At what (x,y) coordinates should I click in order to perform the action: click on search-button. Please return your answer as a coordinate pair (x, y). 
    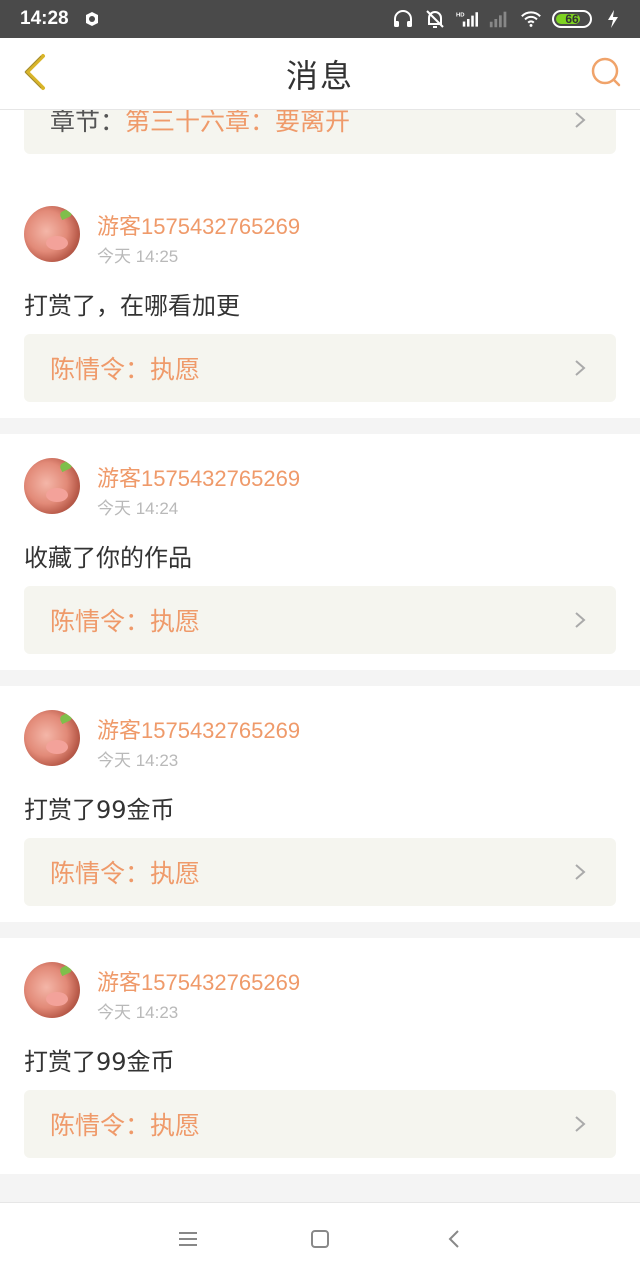
    Looking at the image, I should click on (606, 74).